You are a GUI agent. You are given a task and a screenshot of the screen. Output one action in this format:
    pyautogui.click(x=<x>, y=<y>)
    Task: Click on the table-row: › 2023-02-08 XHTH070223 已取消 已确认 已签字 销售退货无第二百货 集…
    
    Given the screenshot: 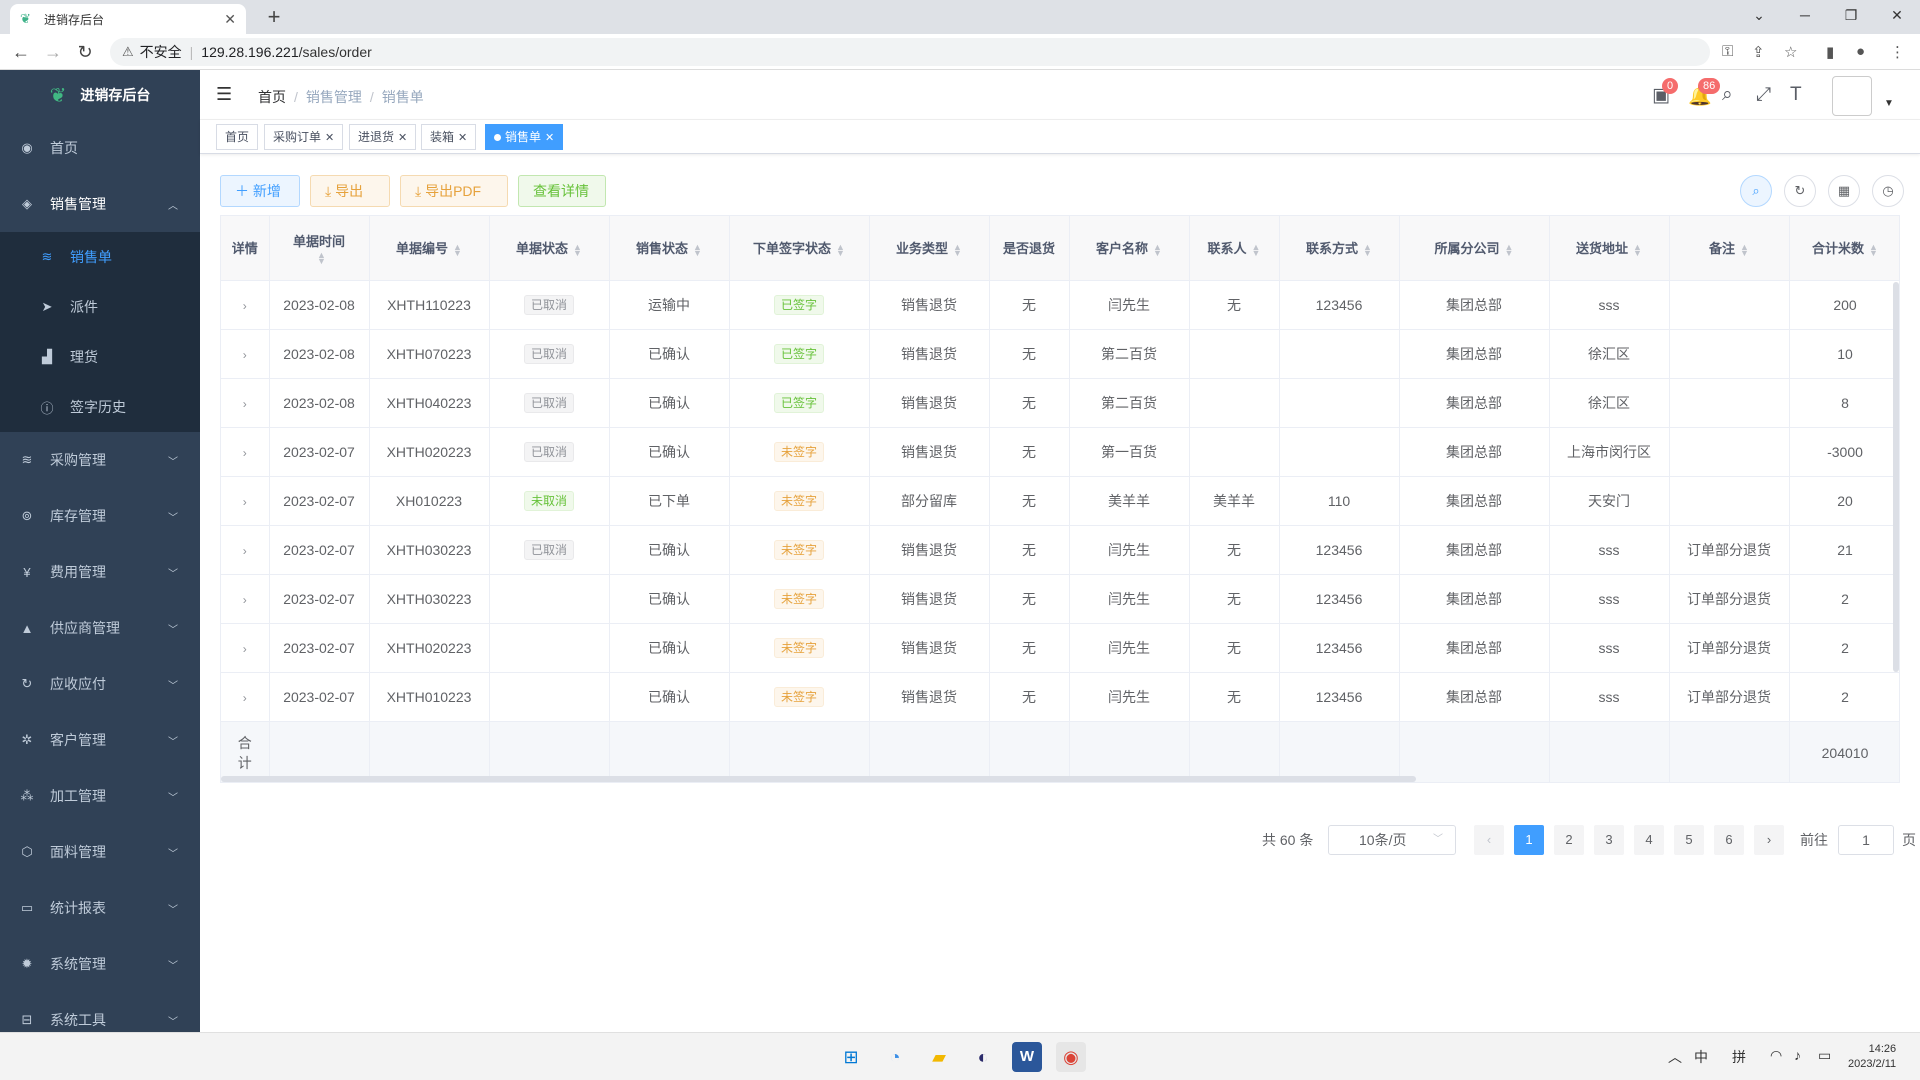 What is the action you would take?
    pyautogui.click(x=1060, y=354)
    